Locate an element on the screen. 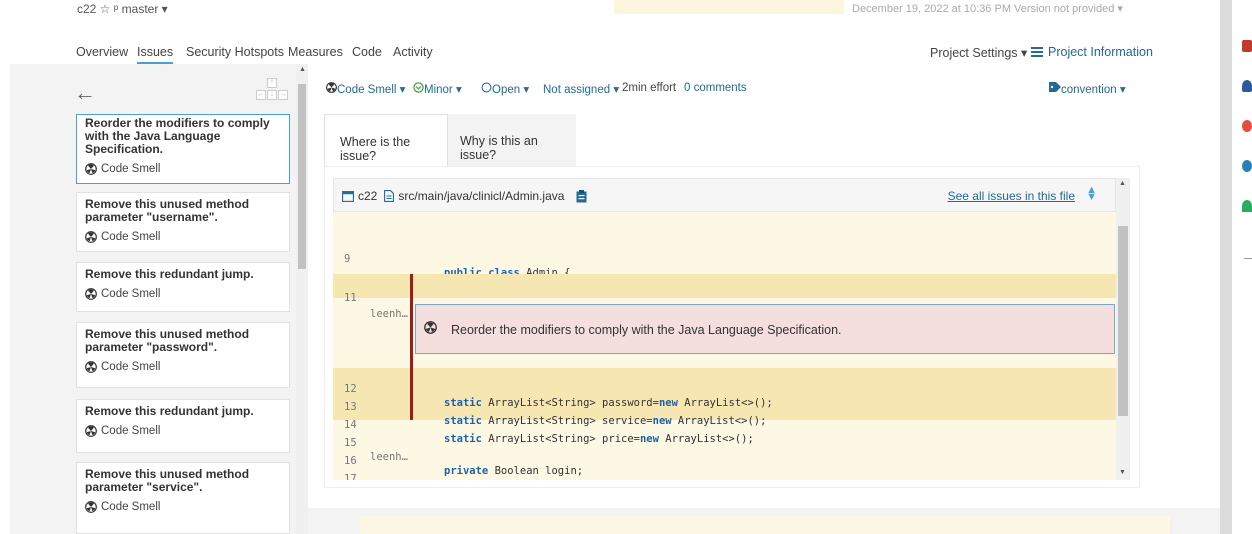 This screenshot has height=534, width=1252. project-key: c22 is located at coordinates (368, 196).